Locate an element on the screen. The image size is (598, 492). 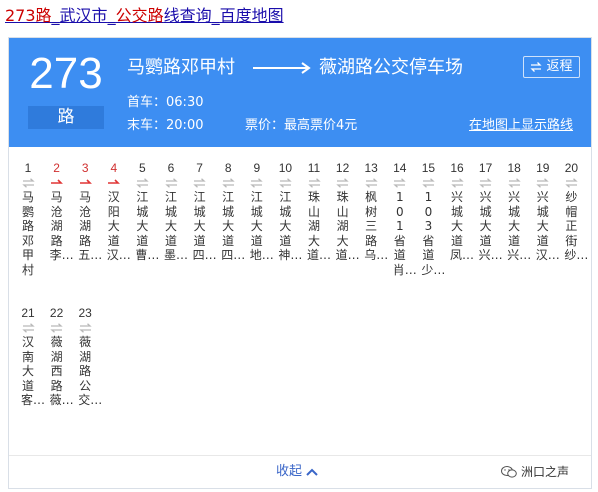
title-category: 公交路 is located at coordinates (140, 15).